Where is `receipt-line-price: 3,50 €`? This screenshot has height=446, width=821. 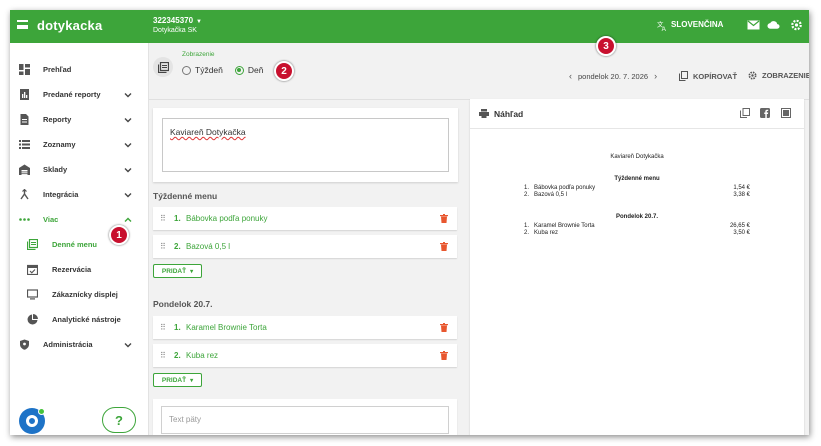
receipt-line-price: 3,50 € is located at coordinates (741, 233).